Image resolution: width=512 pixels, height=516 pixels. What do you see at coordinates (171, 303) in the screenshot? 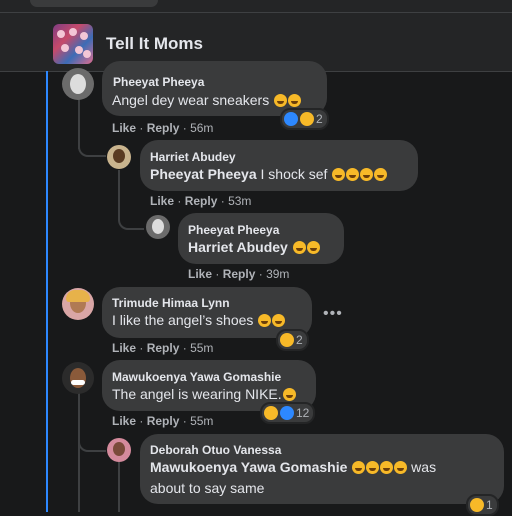
I see `comment-author: Trimude Himaa Lynn` at bounding box center [171, 303].